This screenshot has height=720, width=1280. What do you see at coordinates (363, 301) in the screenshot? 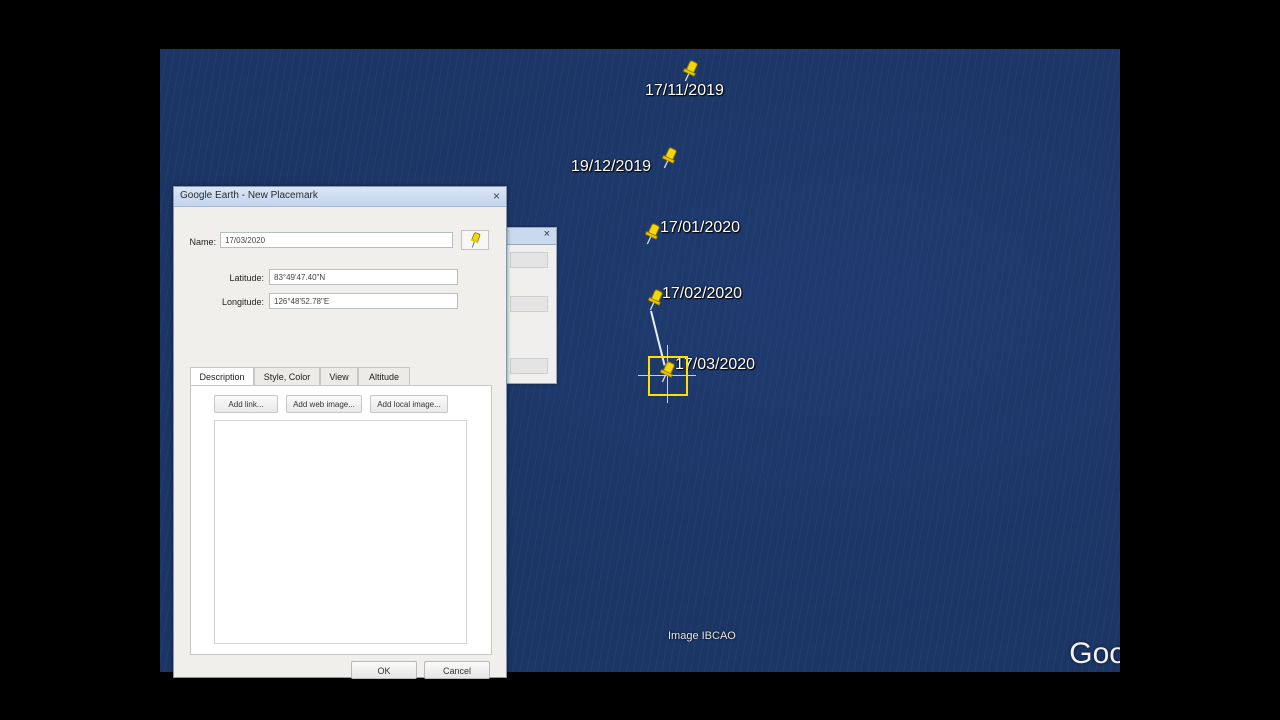
I see `longitude-field: 126°48'52.78"E` at bounding box center [363, 301].